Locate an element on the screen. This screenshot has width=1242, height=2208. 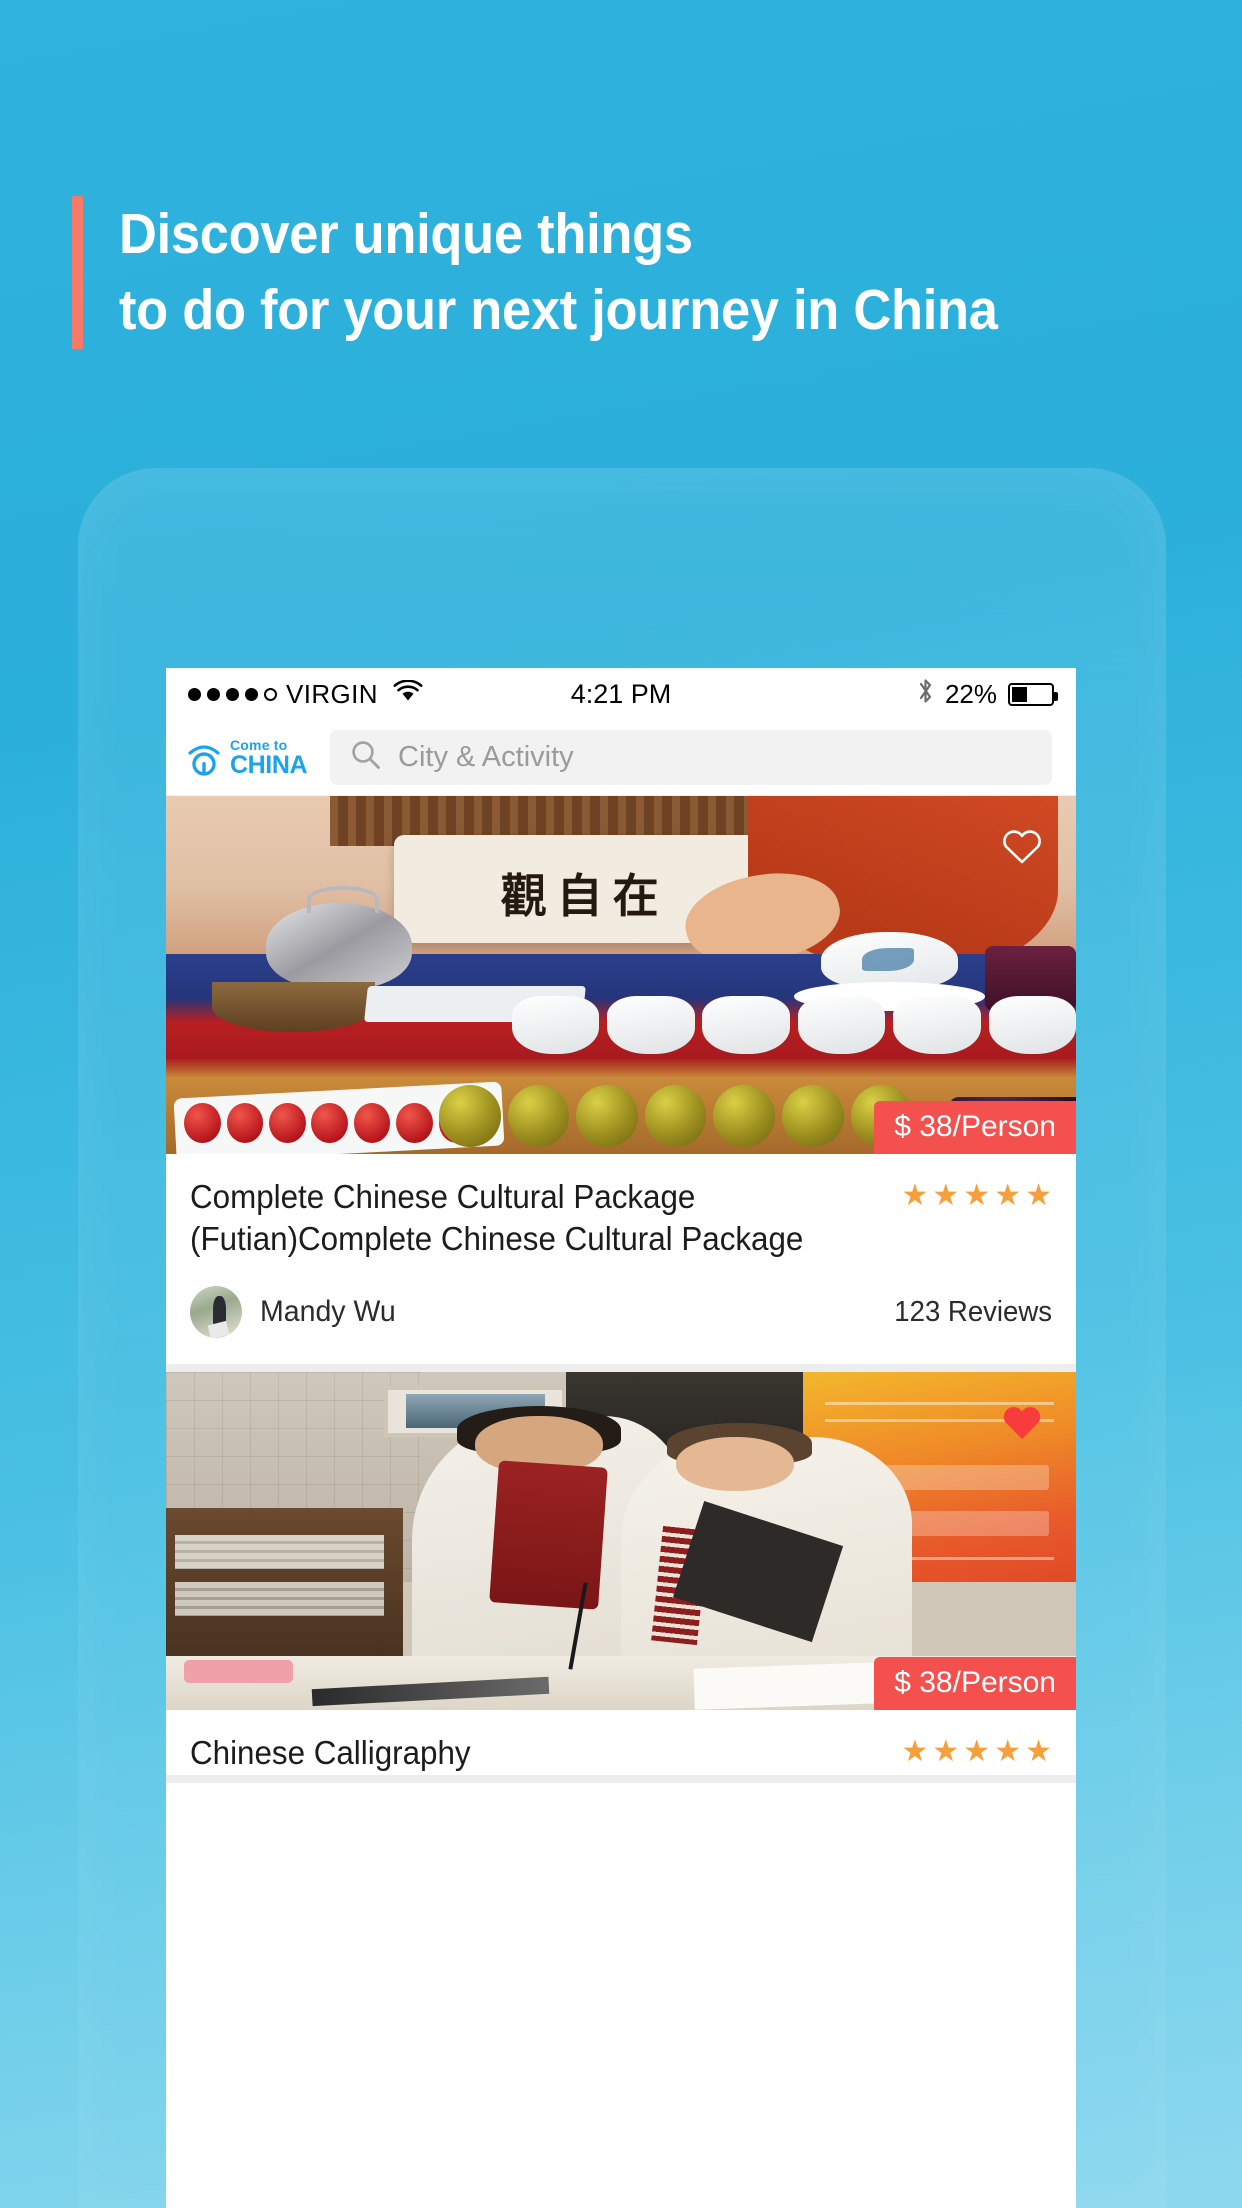
heart-outline-icon is located at coordinates (1022, 846).